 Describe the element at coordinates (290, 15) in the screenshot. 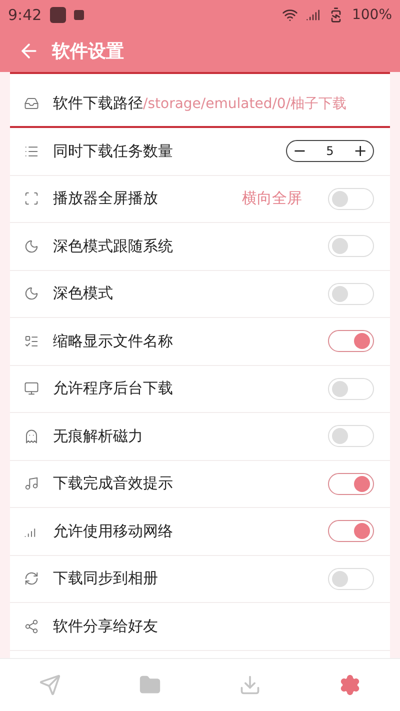

I see `wifi-icon` at that location.